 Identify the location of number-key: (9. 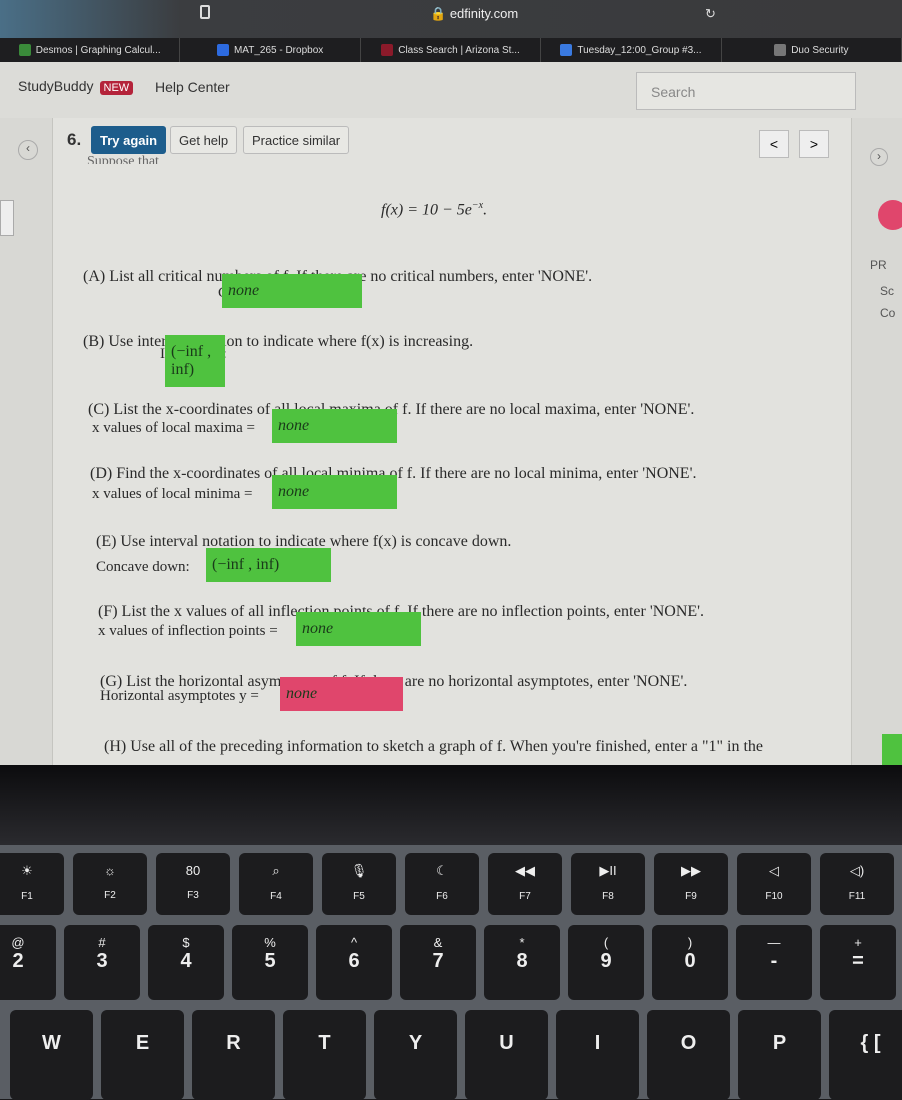
(606, 962).